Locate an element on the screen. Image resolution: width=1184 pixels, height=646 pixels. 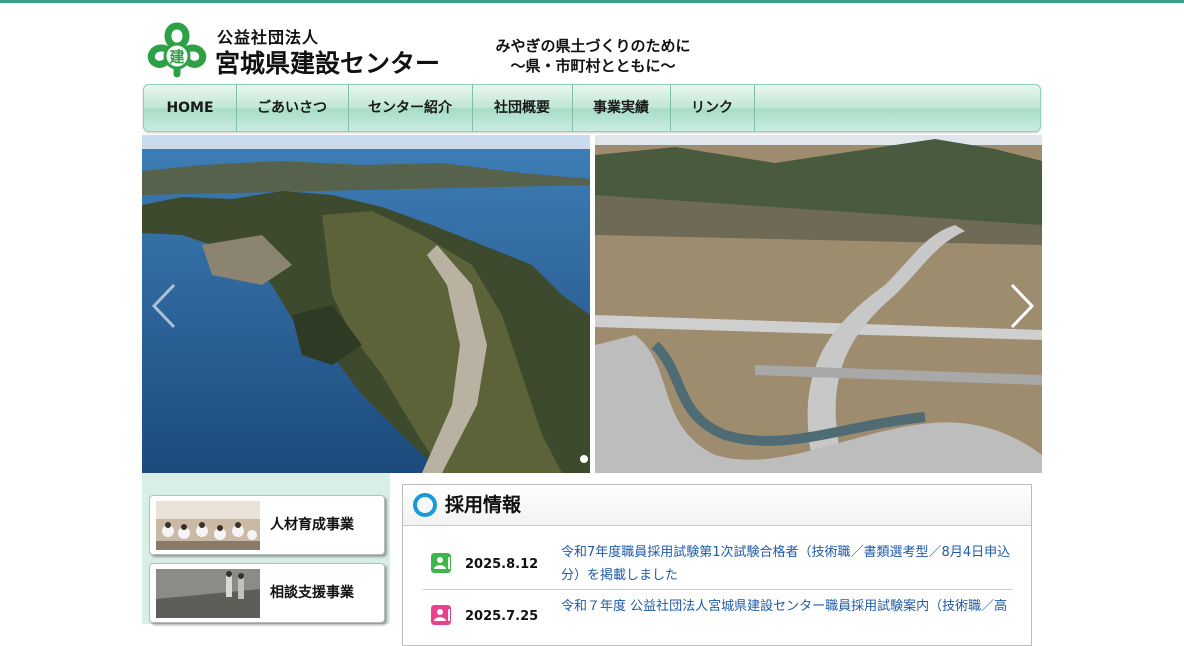
recruitment-header: 採用情報 is located at coordinates (717, 505).